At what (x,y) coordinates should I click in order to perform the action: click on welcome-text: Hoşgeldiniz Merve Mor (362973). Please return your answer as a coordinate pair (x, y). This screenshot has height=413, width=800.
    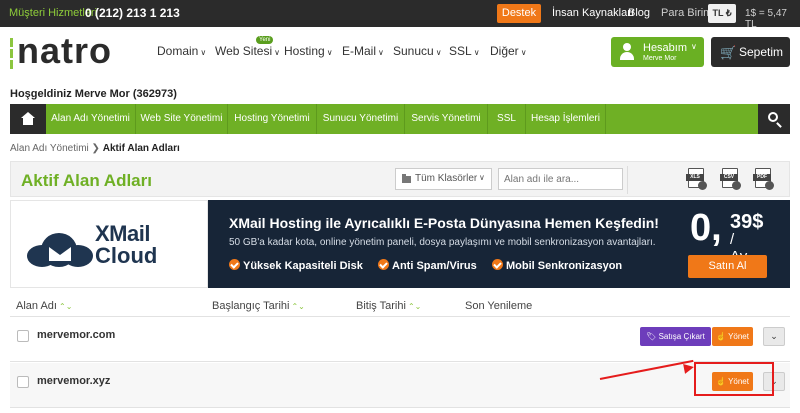
    Looking at the image, I should click on (93, 94).